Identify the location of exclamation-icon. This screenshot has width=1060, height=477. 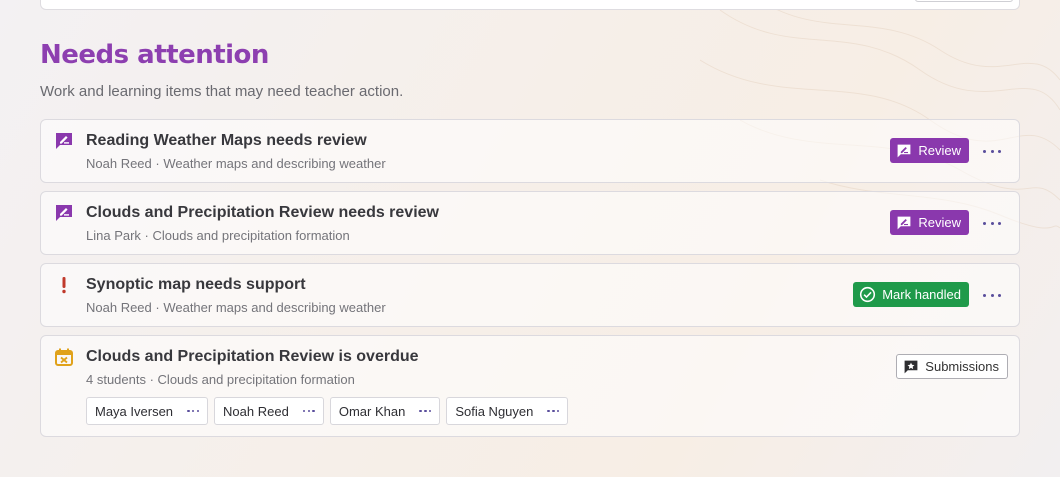
(64, 285).